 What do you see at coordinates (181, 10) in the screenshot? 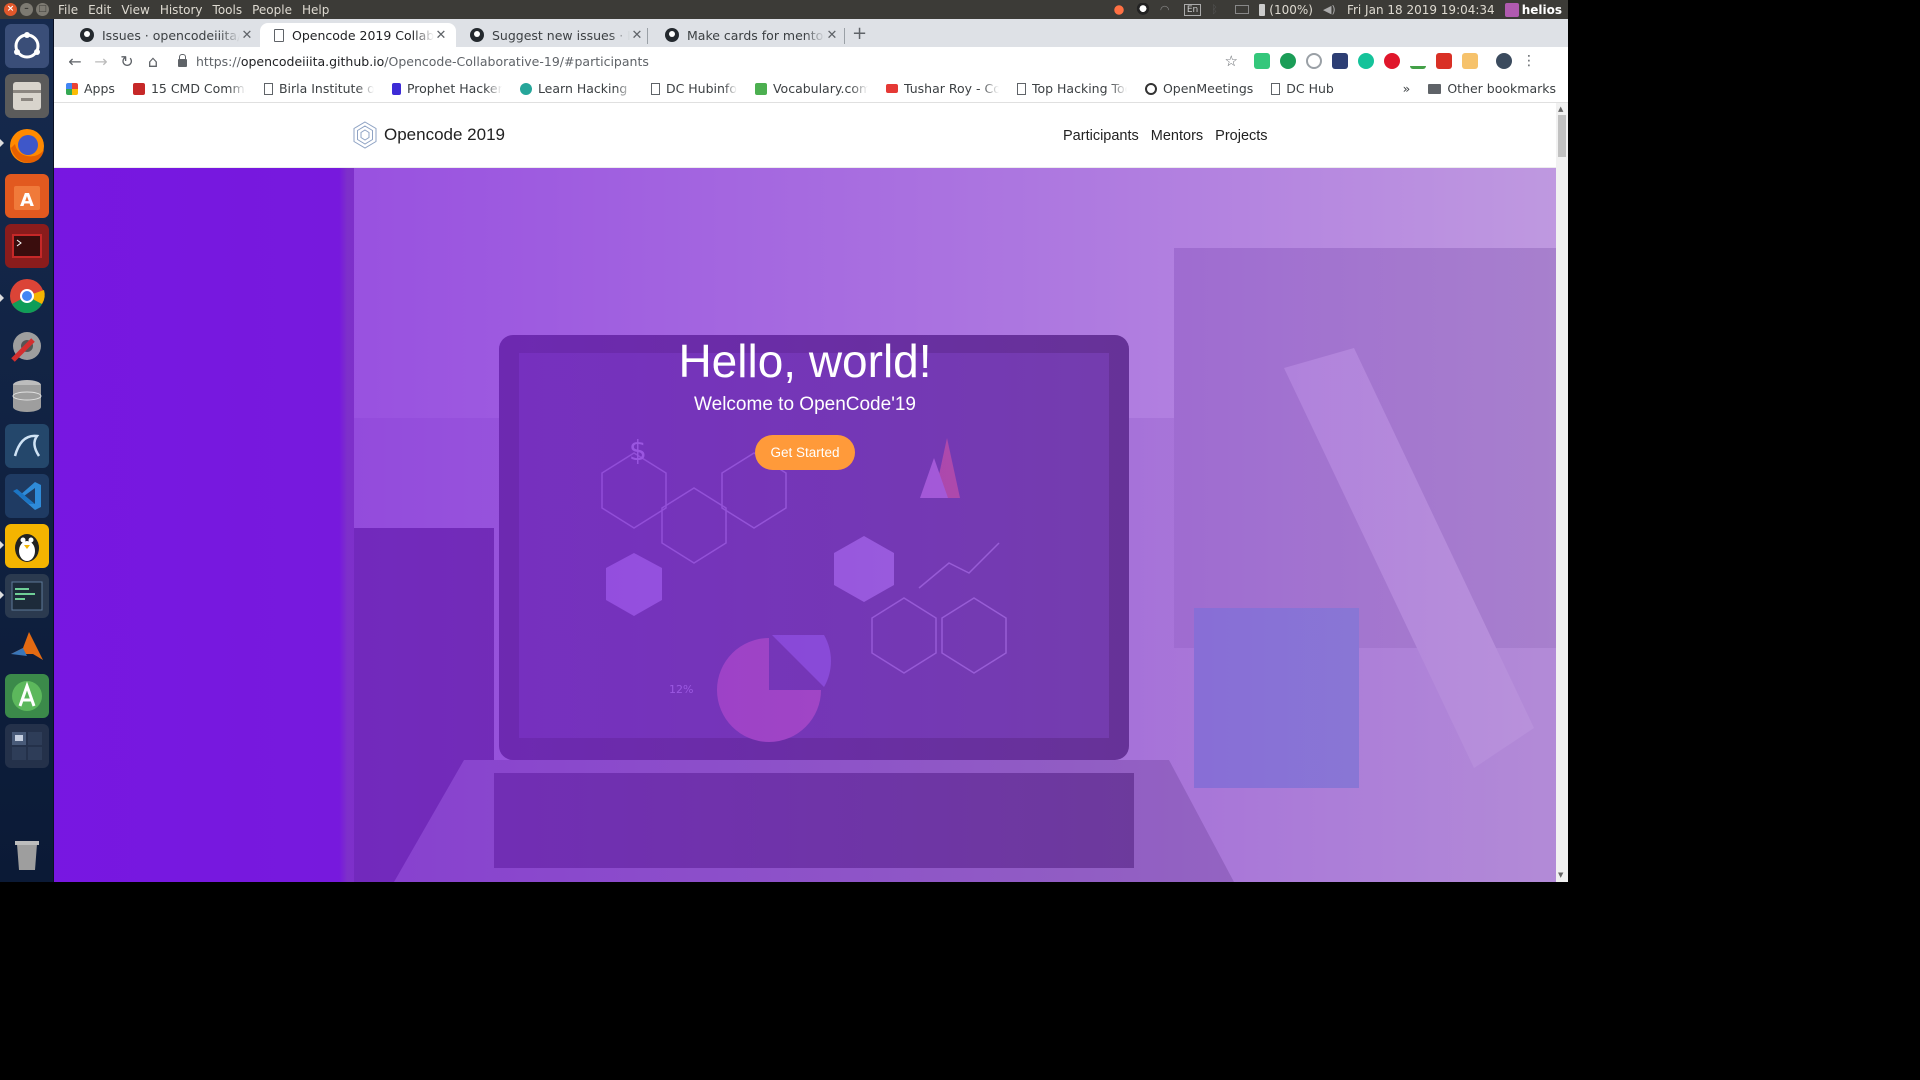
I see `menu-history: History` at bounding box center [181, 10].